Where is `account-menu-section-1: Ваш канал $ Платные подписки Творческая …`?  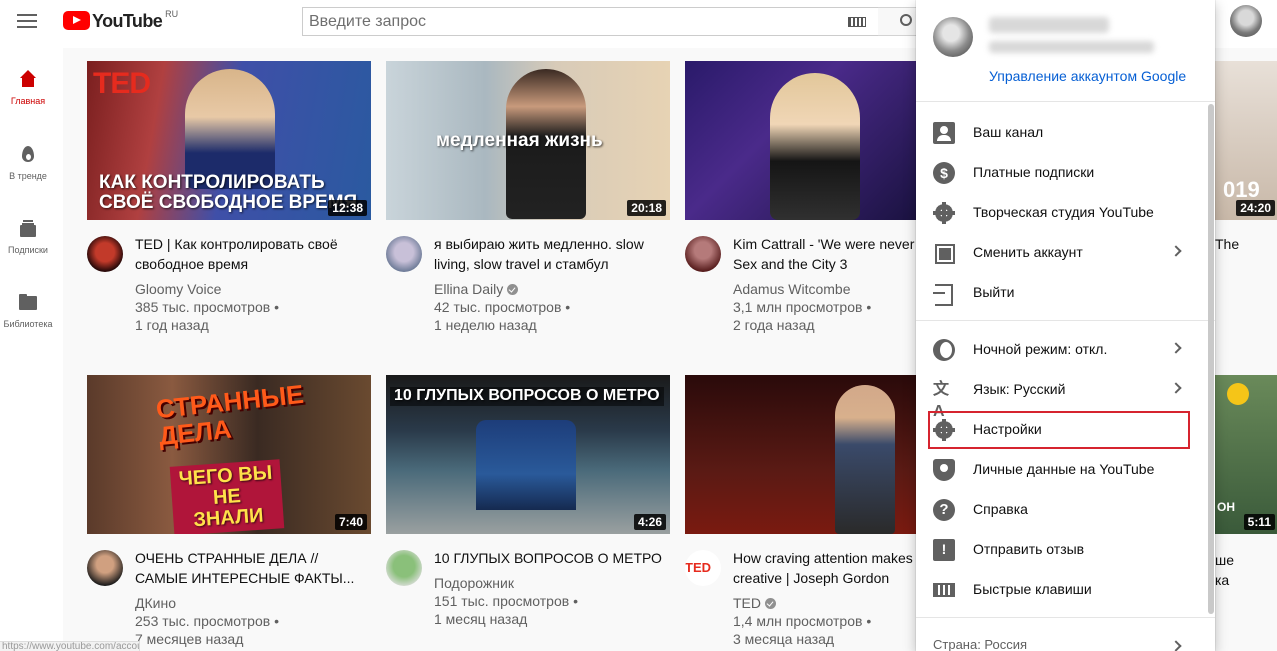 account-menu-section-1: Ваш канал $ Платные подписки Творческая … is located at coordinates (1065, 212).